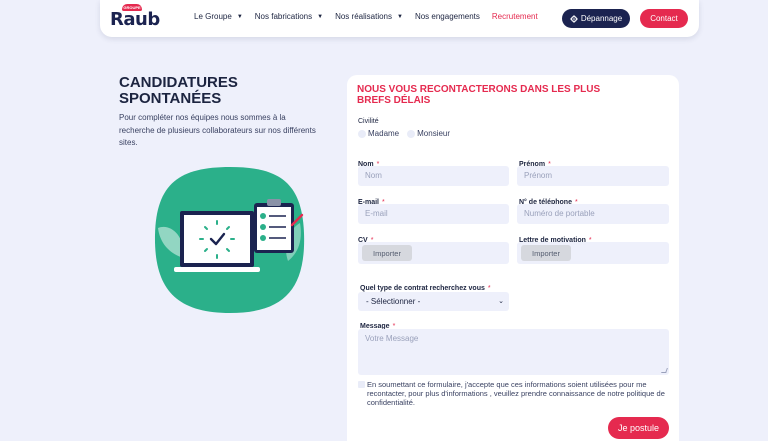  Describe the element at coordinates (393, 301) in the screenshot. I see `contrat-selected-value: - Sélectionner -` at that location.